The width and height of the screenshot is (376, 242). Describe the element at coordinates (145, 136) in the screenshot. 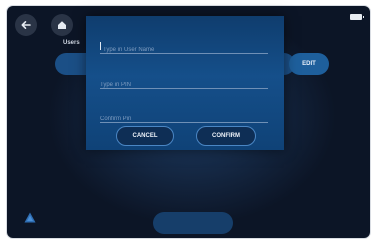

I see `cancel-button: CANCEL` at that location.